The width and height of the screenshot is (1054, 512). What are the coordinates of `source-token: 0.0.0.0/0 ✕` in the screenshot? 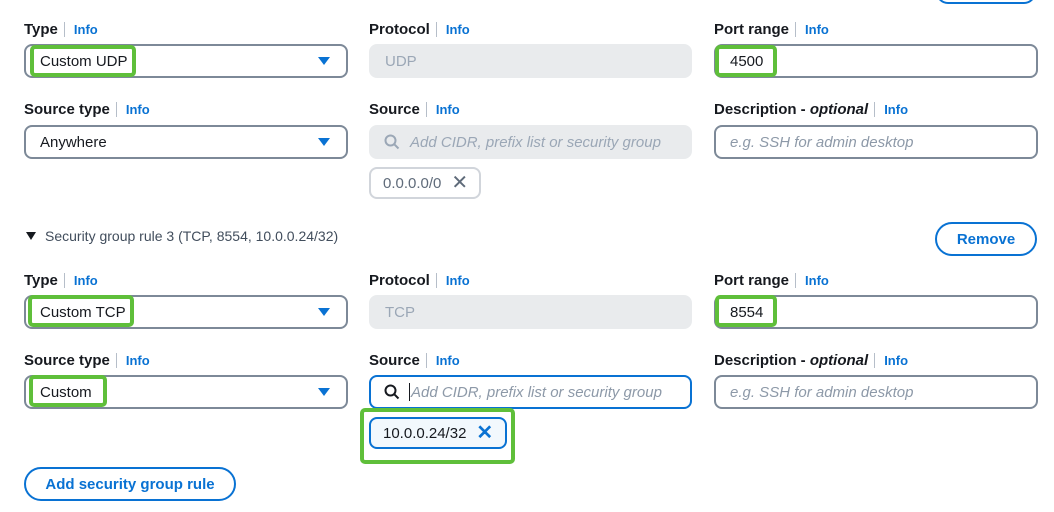 It's located at (425, 183).